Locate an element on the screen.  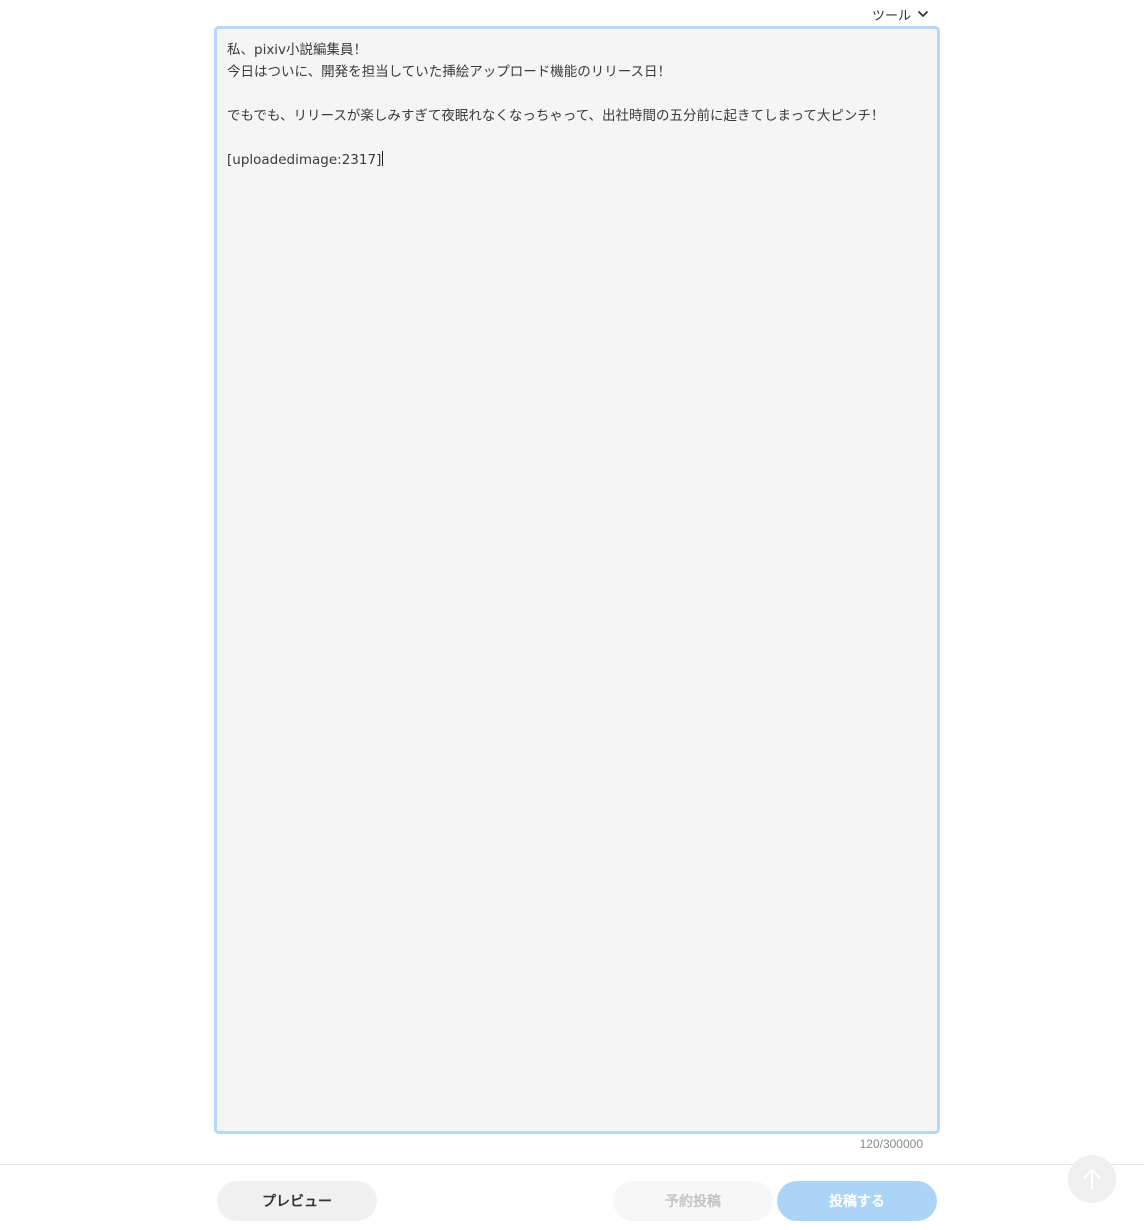
preview-button: プレビュー is located at coordinates (297, 1201).